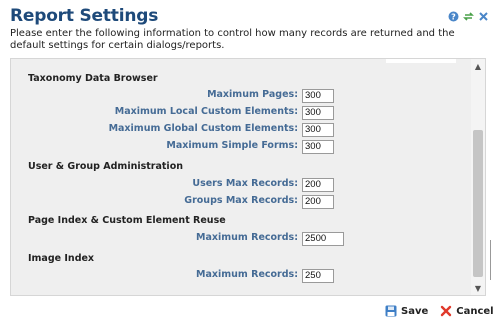  I want to click on save-icon, so click(391, 311).